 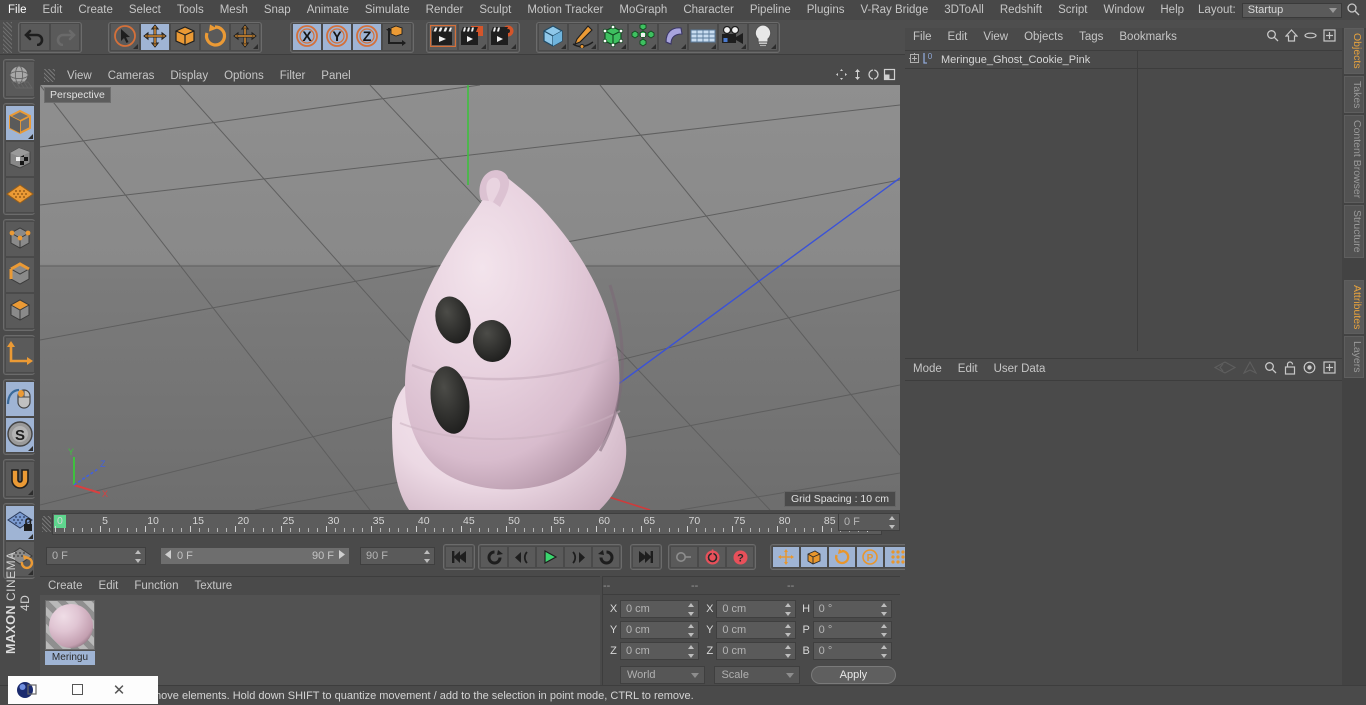 I want to click on size-x-field: 0 cm, so click(x=756, y=609).